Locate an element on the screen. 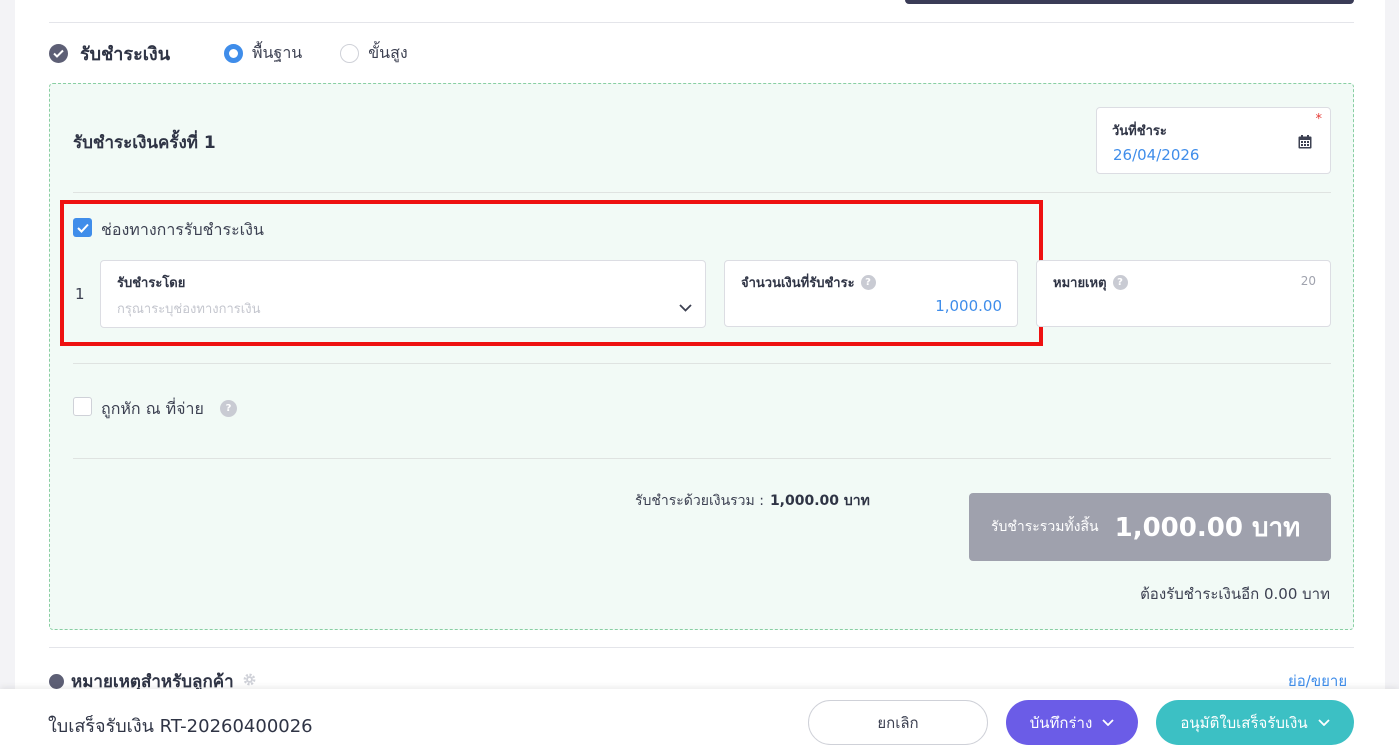  bullet-icon is located at coordinates (56, 681).